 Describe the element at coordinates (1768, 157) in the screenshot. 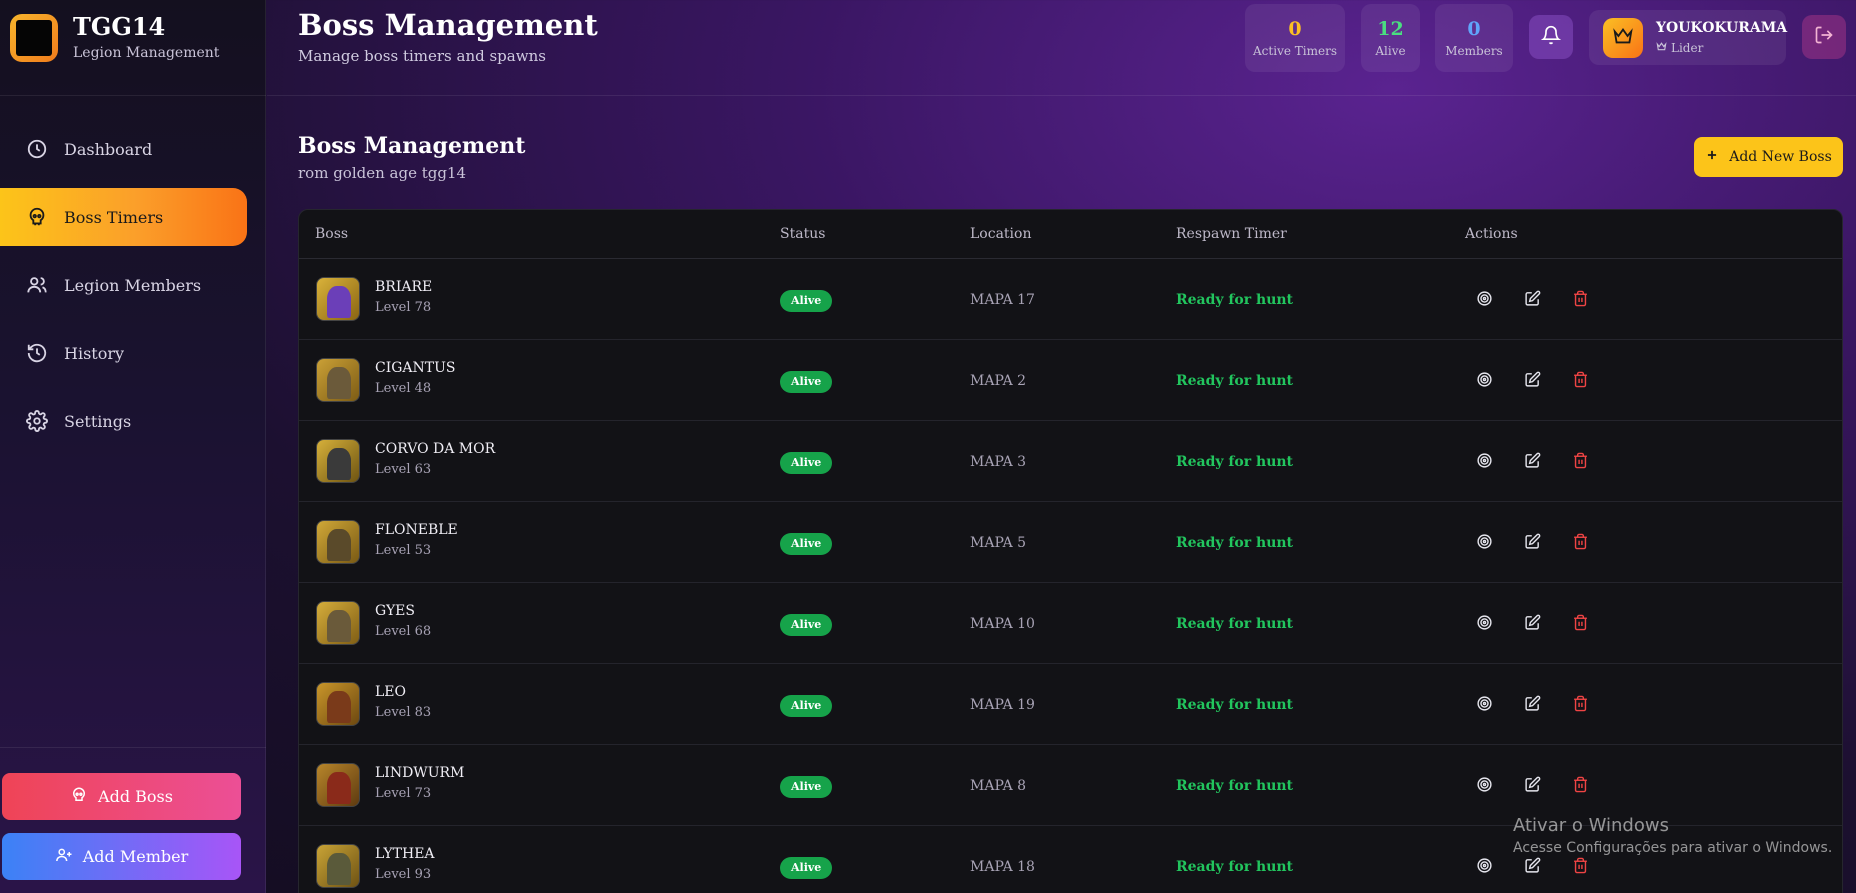

I see `add-new-boss-button: Add New Boss` at that location.